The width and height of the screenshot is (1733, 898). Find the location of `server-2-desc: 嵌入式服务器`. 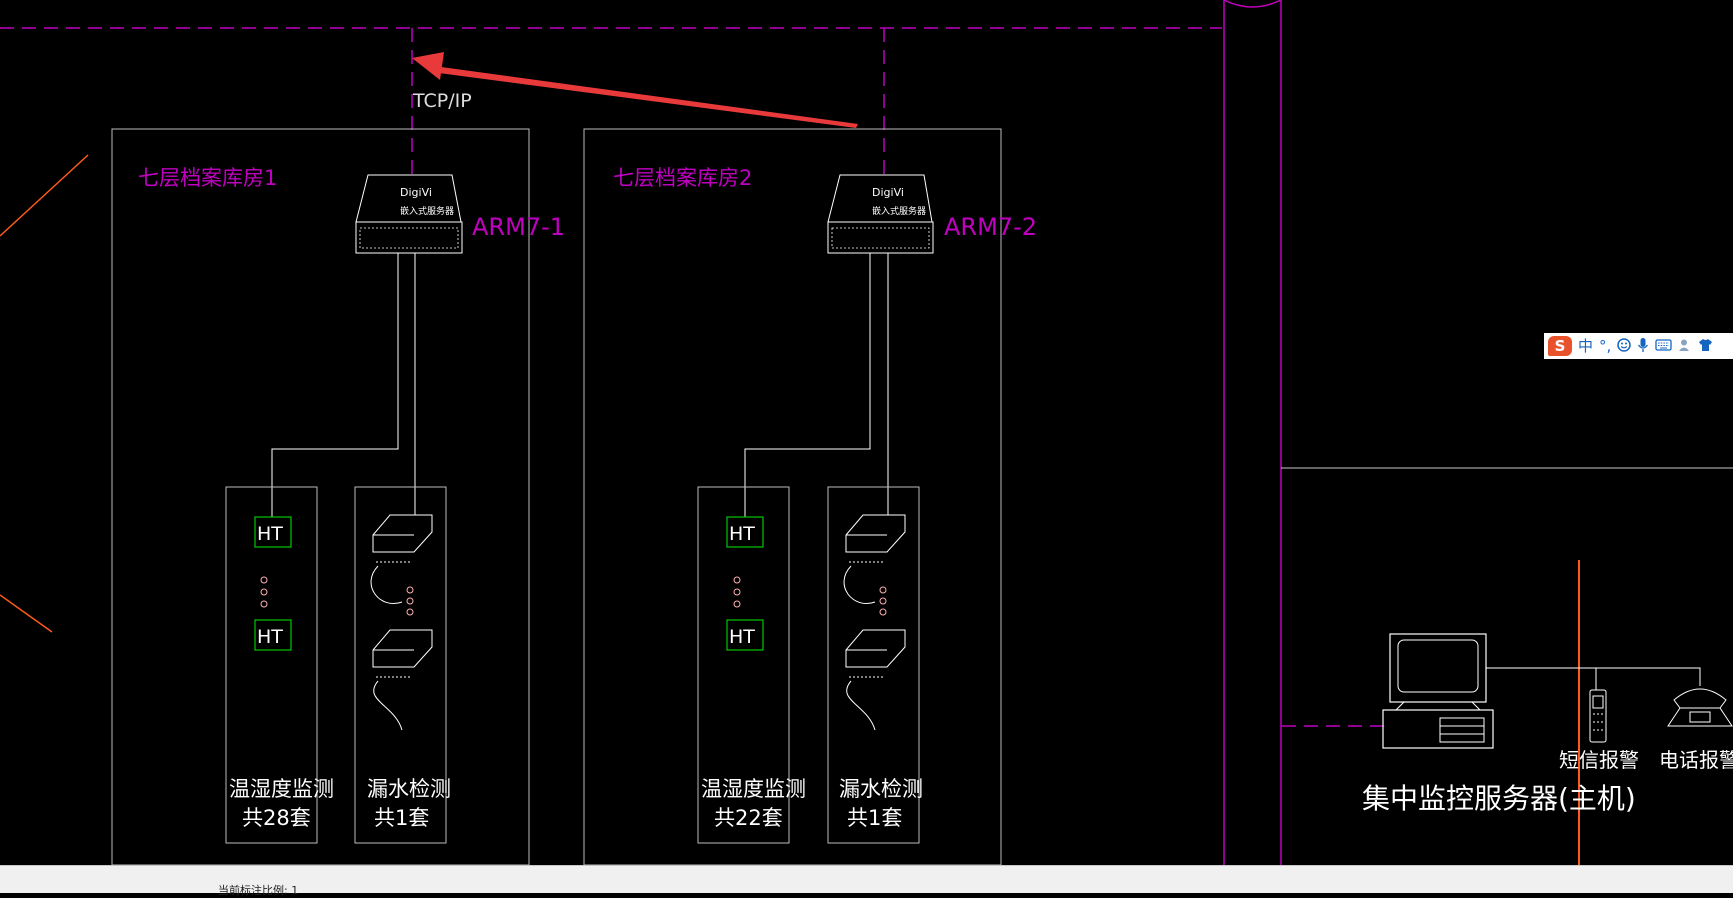

server-2-desc: 嵌入式服务器 is located at coordinates (899, 211).